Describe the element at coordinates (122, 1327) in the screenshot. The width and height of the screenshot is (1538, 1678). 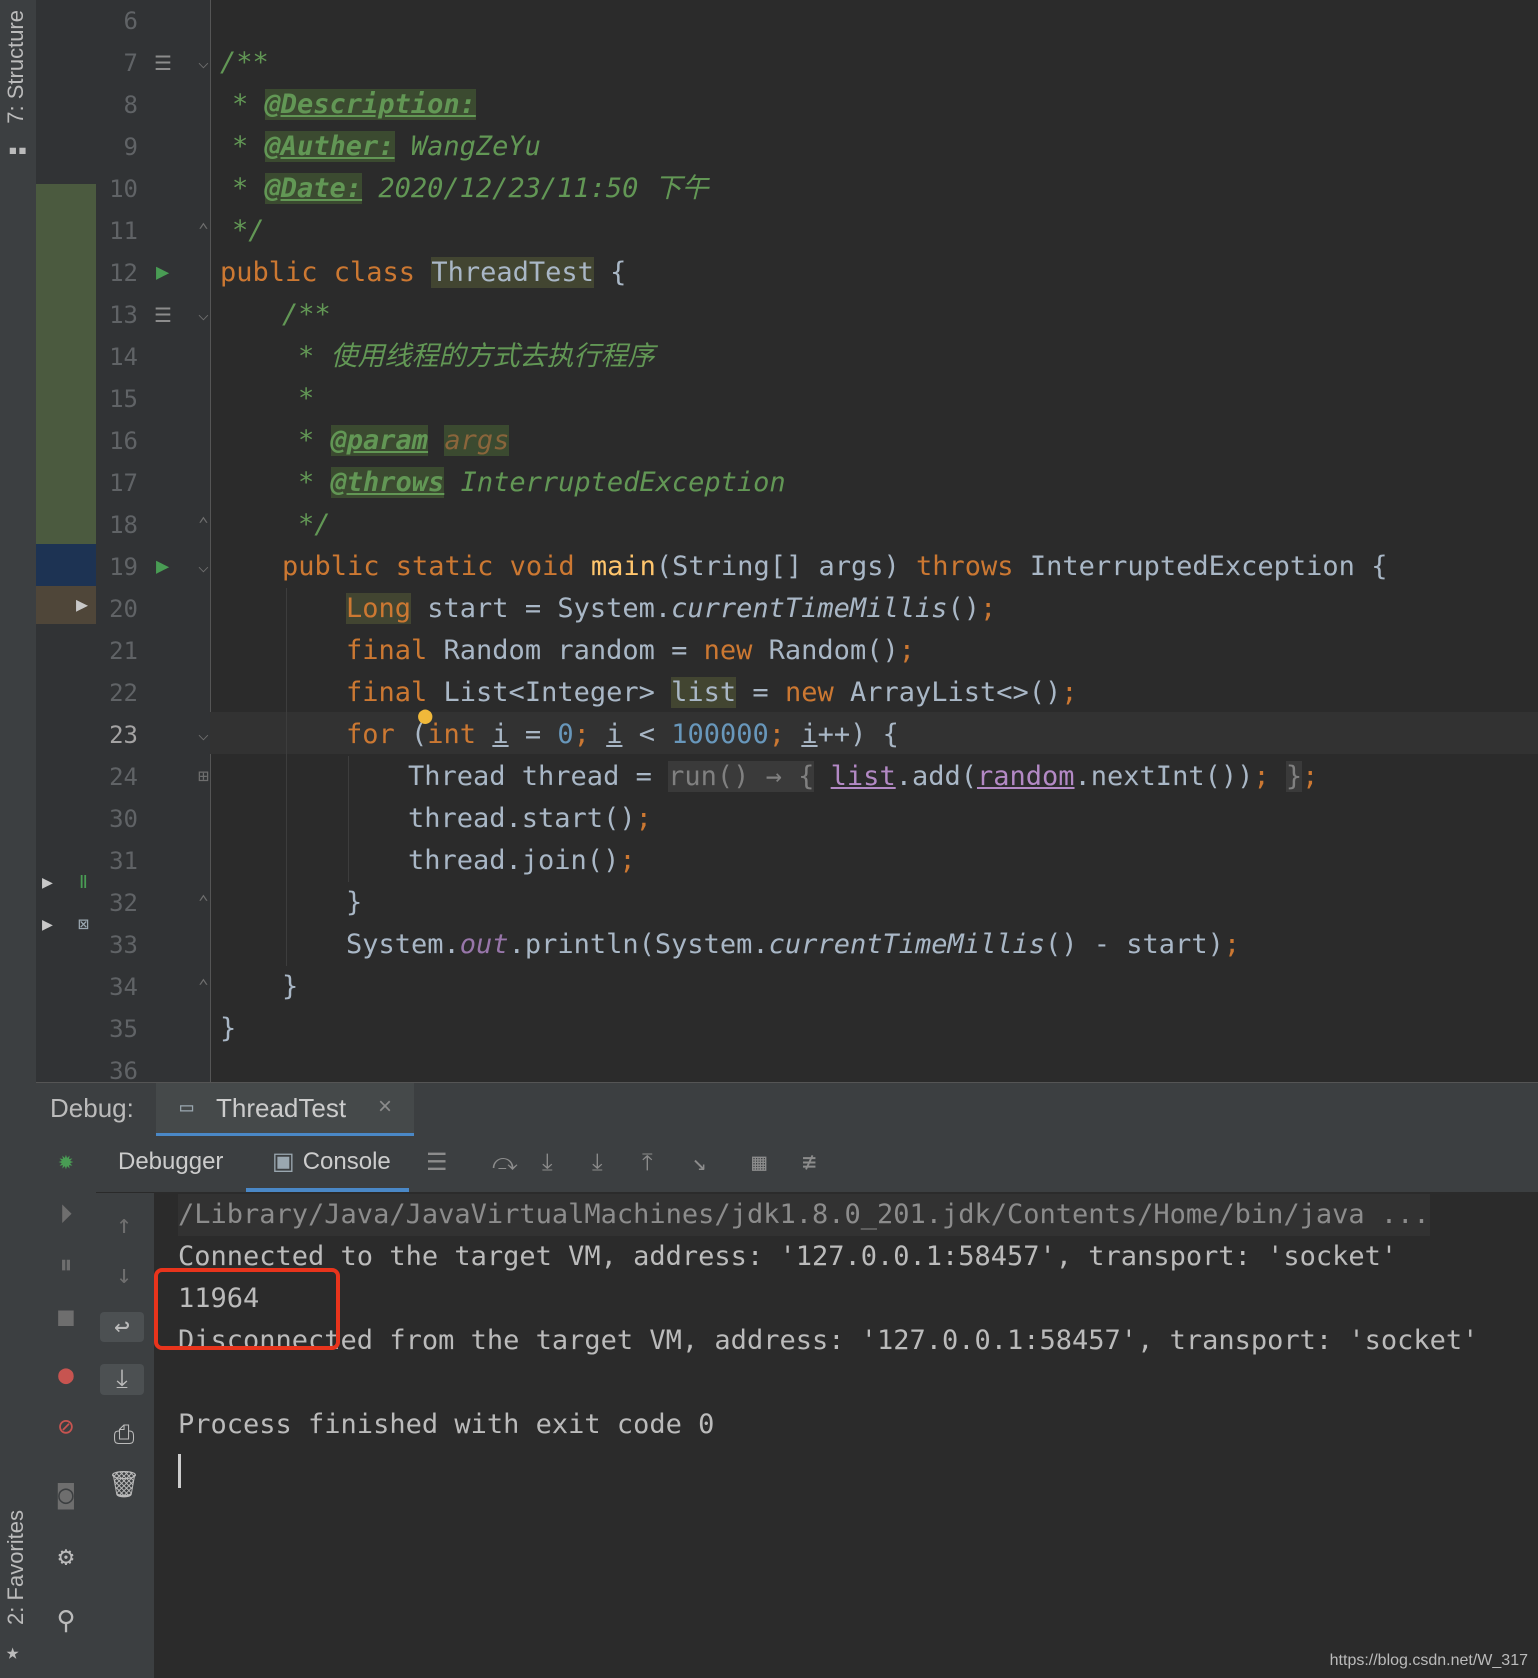
I see `soft-wrap-icon: ↩` at that location.